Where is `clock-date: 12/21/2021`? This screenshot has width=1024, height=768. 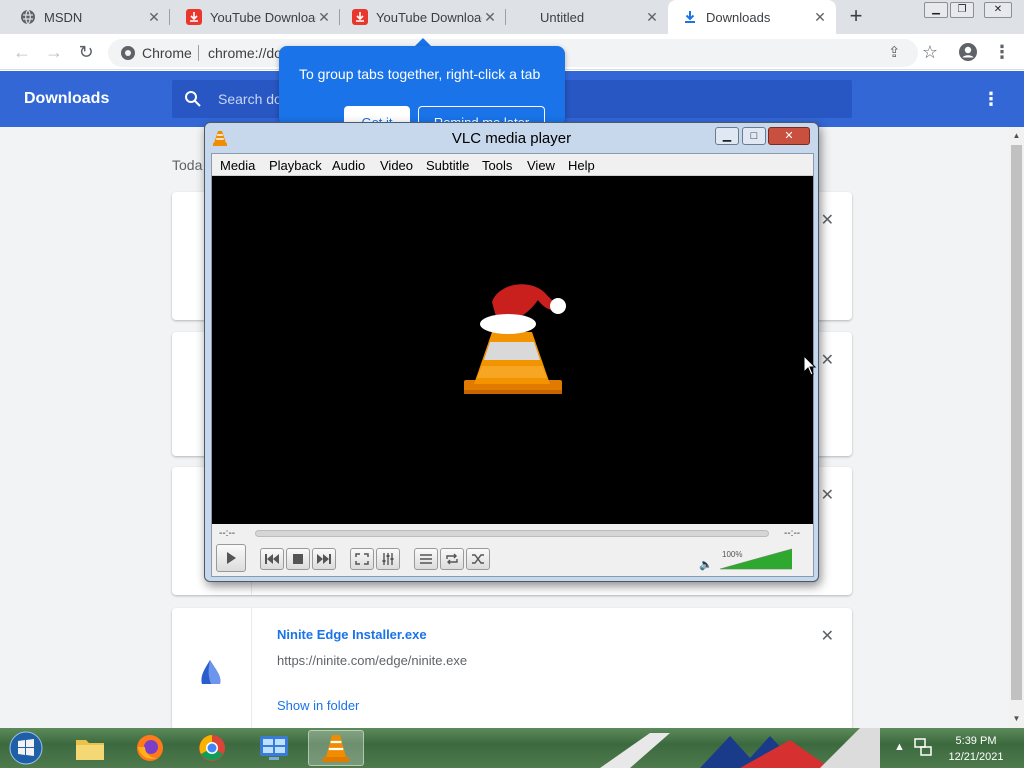 clock-date: 12/21/2021 is located at coordinates (976, 757).